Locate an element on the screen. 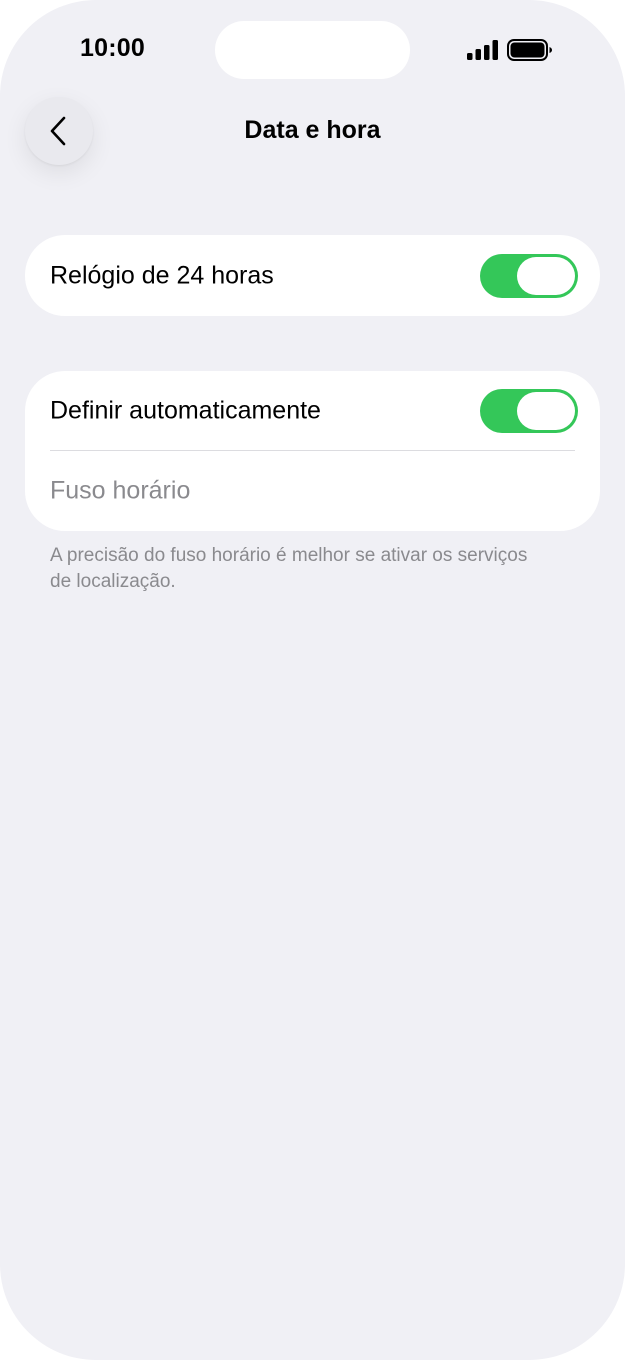 This screenshot has height=1360, width=625. clock-24h-label: Relógio de 24 horas is located at coordinates (162, 275).